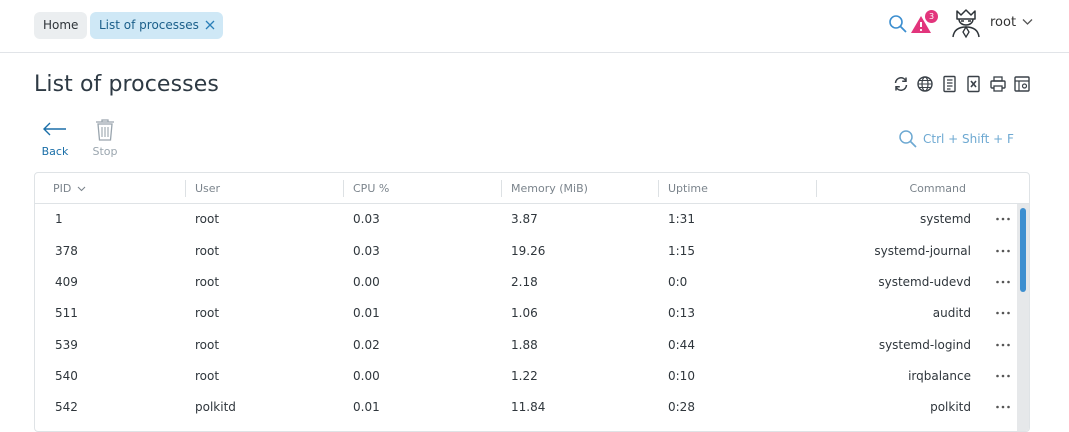  What do you see at coordinates (66, 313) in the screenshot?
I see `cell-pid: 511` at bounding box center [66, 313].